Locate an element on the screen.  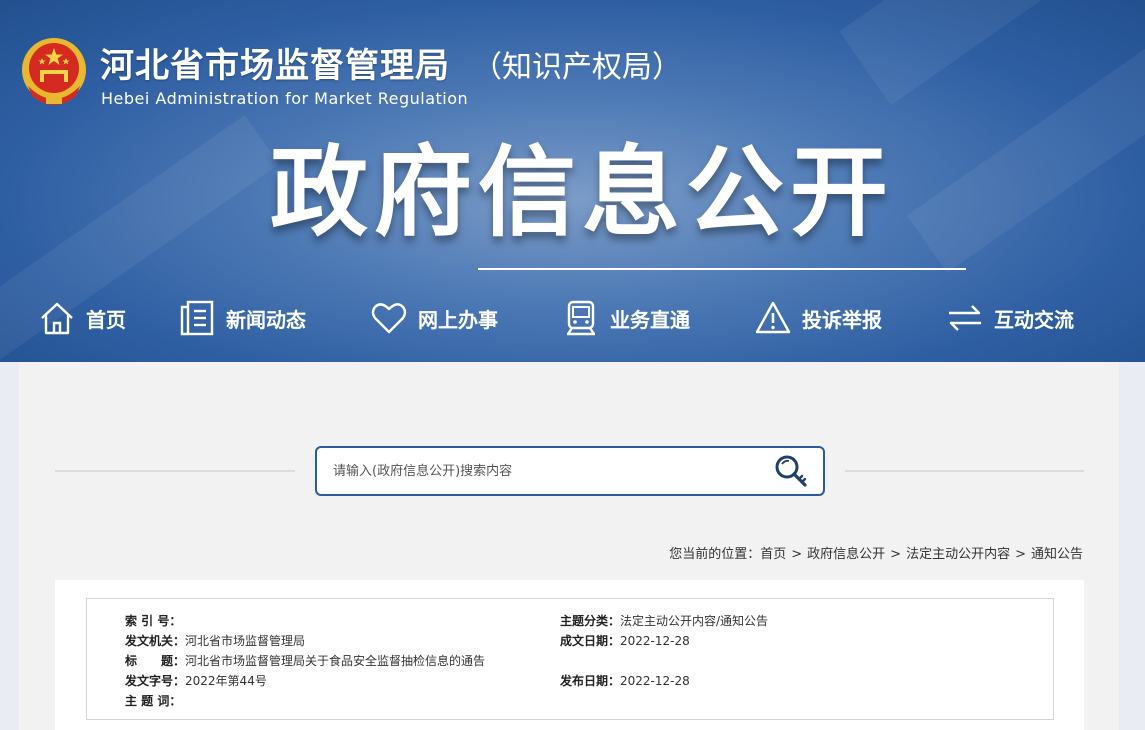
nav-item-online-services: 网上办事 is located at coordinates (434, 318).